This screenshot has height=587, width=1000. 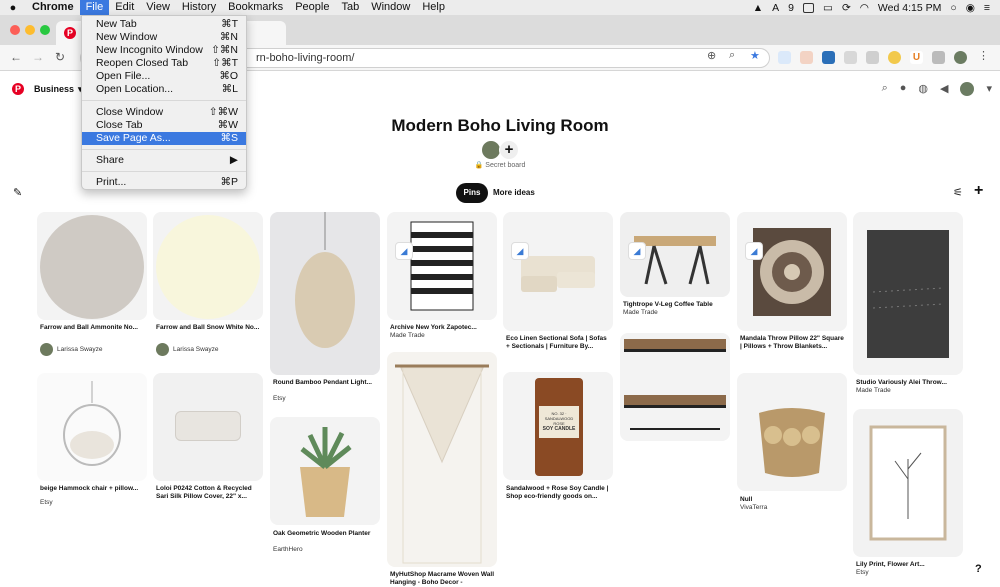 I want to click on bookmark-star-icon: ★, so click(x=755, y=55).